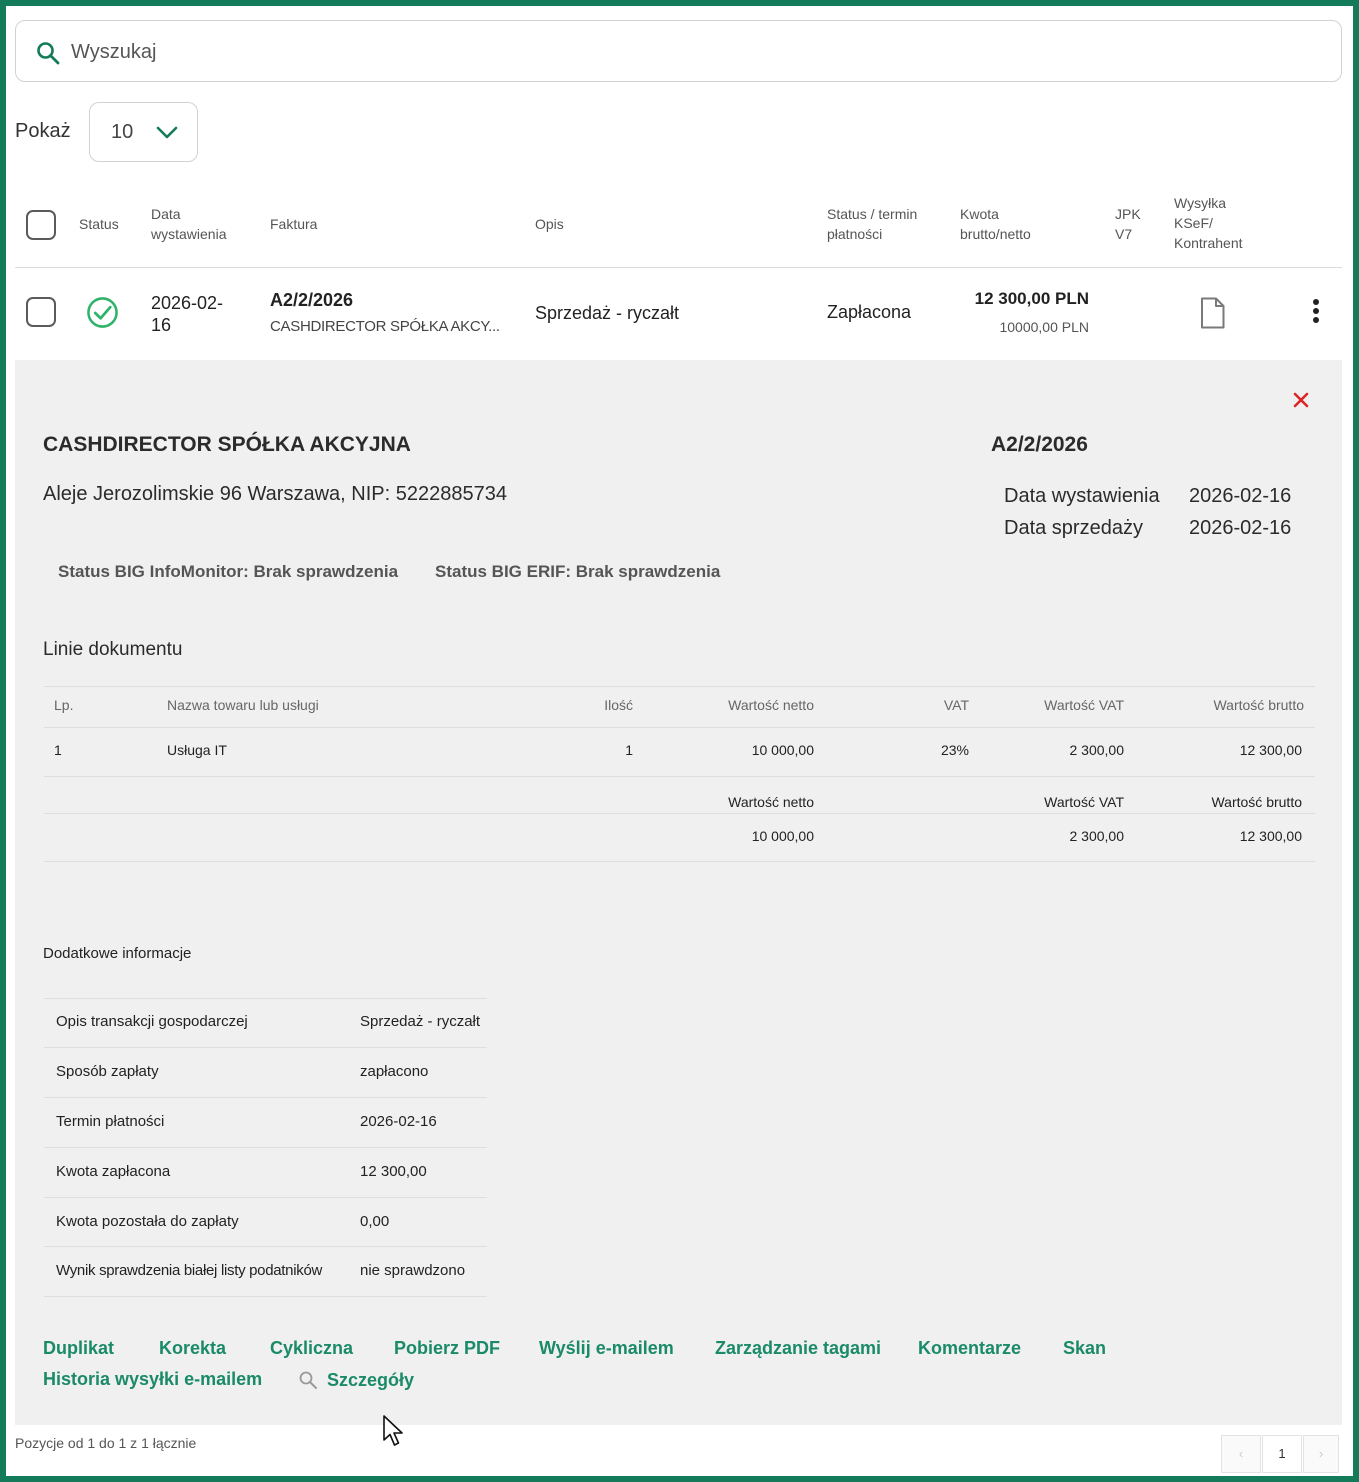 The image size is (1359, 1482). What do you see at coordinates (1208, 243) in the screenshot?
I see `col-header-ksef-line3: Kontrahent` at bounding box center [1208, 243].